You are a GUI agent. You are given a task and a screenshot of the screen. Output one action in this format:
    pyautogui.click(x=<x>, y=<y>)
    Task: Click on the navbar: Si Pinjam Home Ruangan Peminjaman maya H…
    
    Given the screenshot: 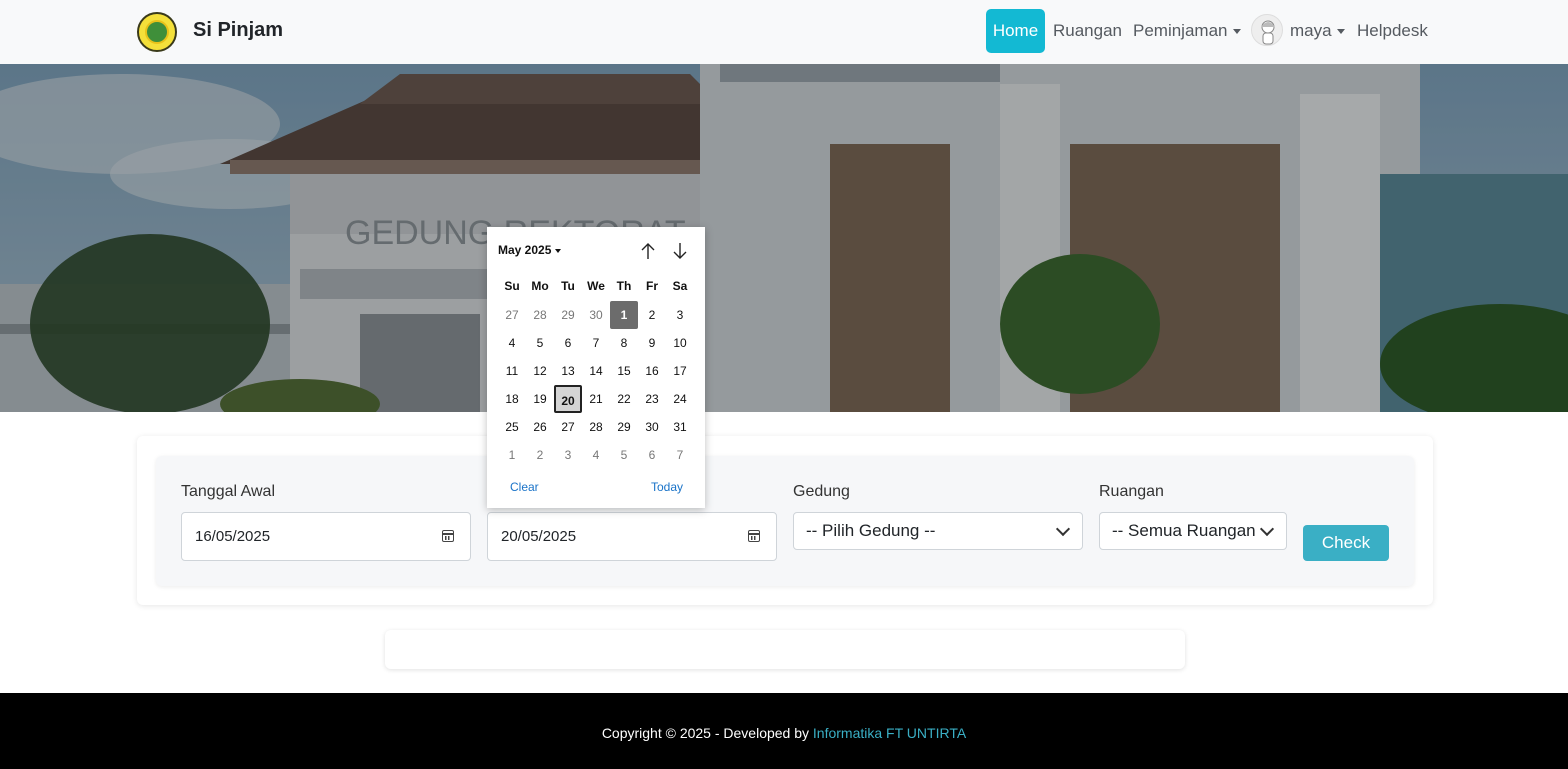 What is the action you would take?
    pyautogui.click(x=784, y=32)
    